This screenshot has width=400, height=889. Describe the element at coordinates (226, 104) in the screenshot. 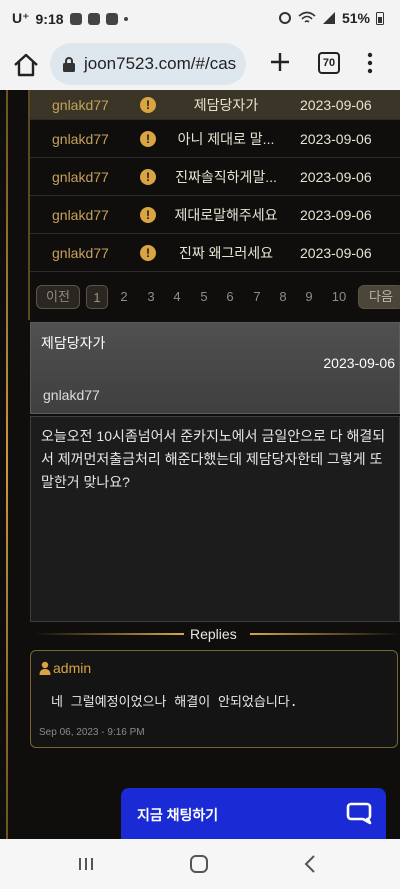

I see `row-title: 제담당자가` at that location.